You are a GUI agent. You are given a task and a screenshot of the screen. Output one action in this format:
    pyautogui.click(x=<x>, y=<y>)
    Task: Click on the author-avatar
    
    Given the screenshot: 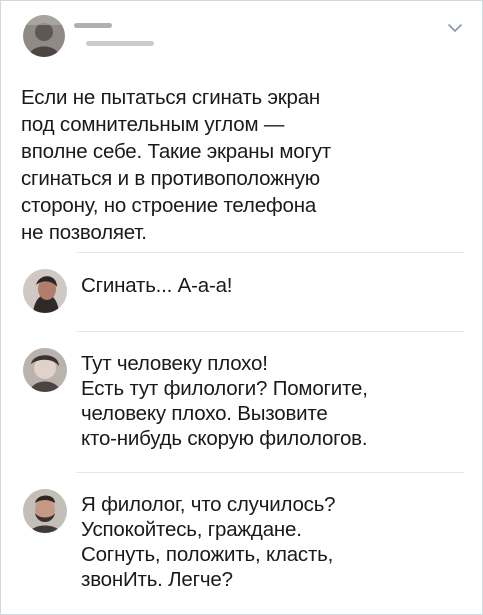 What is the action you would take?
    pyautogui.click(x=44, y=36)
    